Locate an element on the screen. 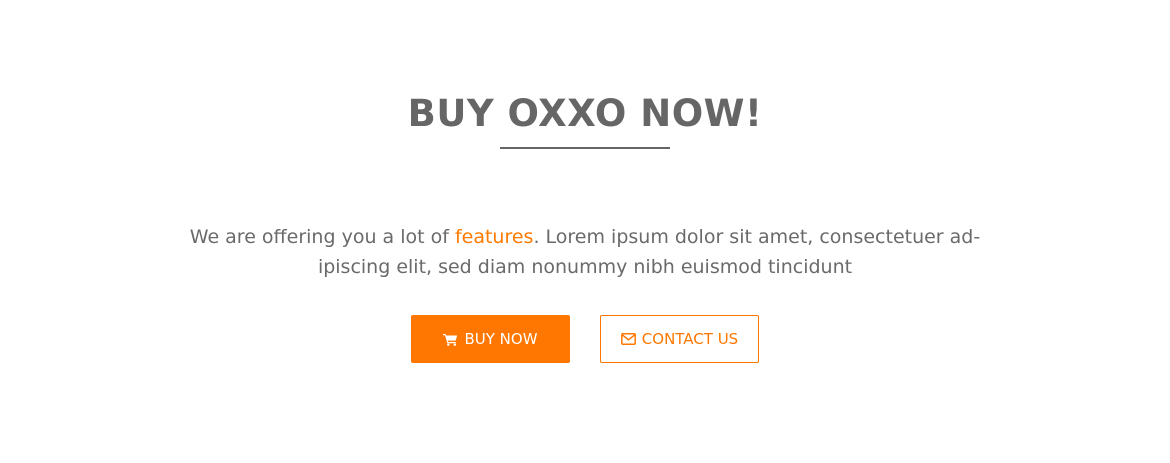 Image resolution: width=1170 pixels, height=463 pixels. envelope-icon is located at coordinates (628, 339).